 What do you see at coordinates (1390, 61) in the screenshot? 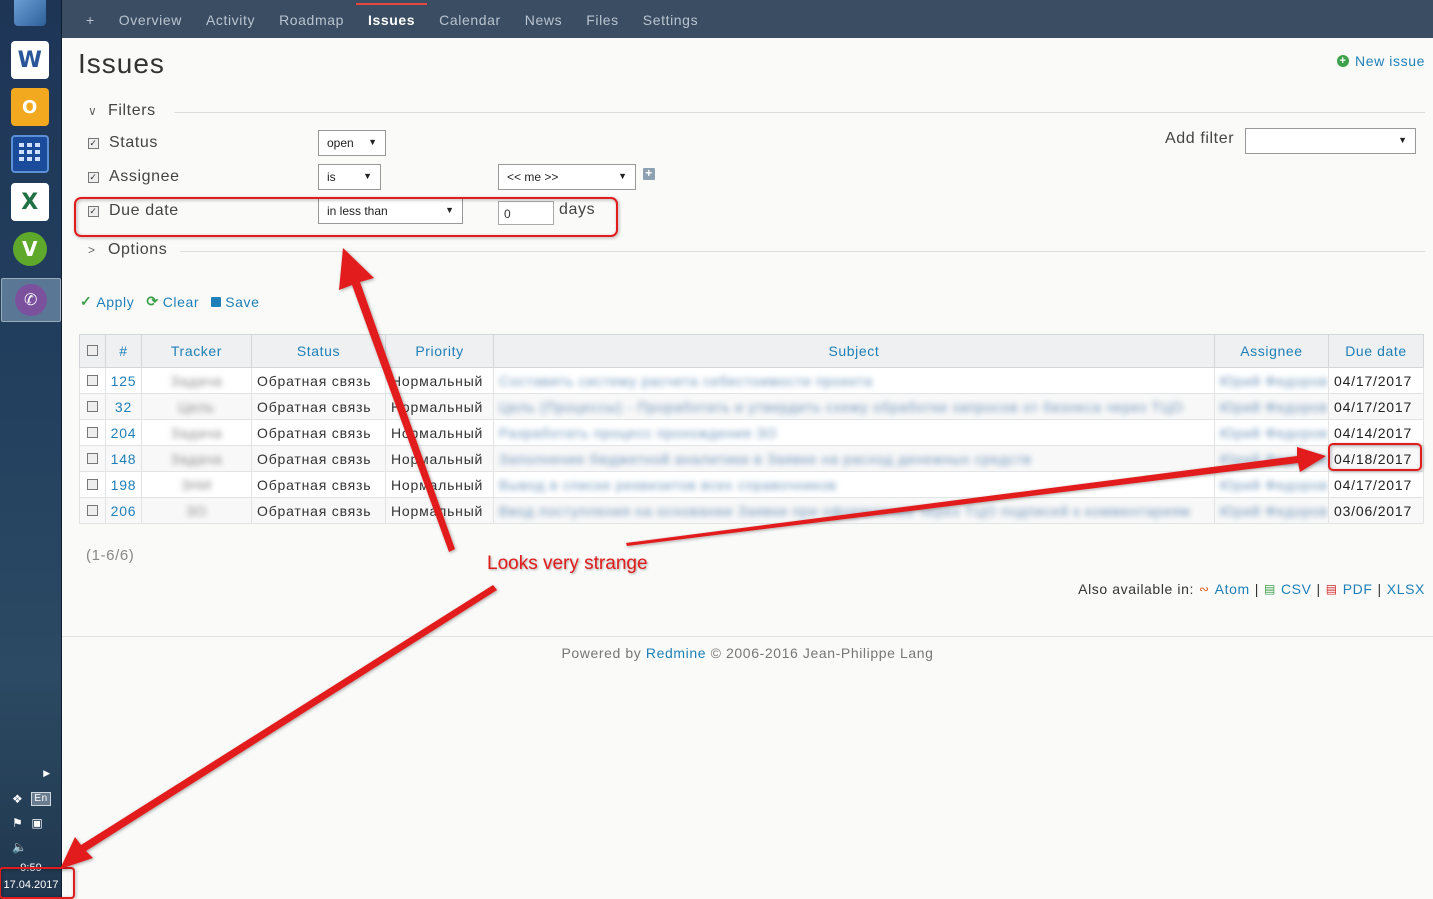
I see `new-issue-label: New issue` at bounding box center [1390, 61].